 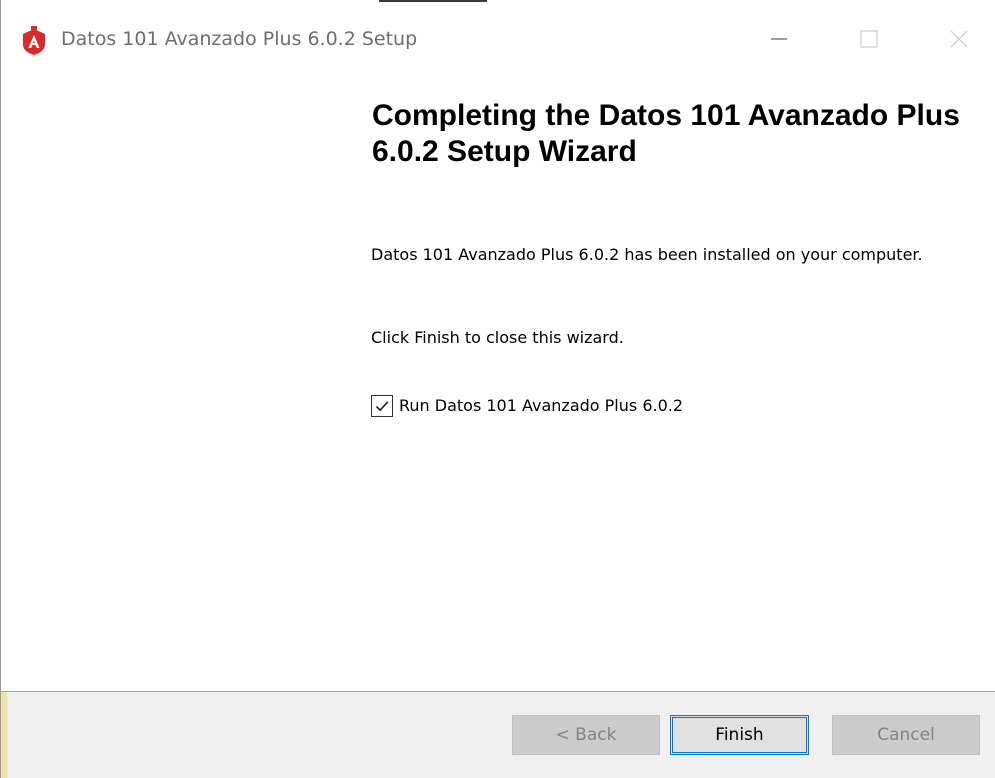 What do you see at coordinates (869, 39) in the screenshot?
I see `maximize-icon` at bounding box center [869, 39].